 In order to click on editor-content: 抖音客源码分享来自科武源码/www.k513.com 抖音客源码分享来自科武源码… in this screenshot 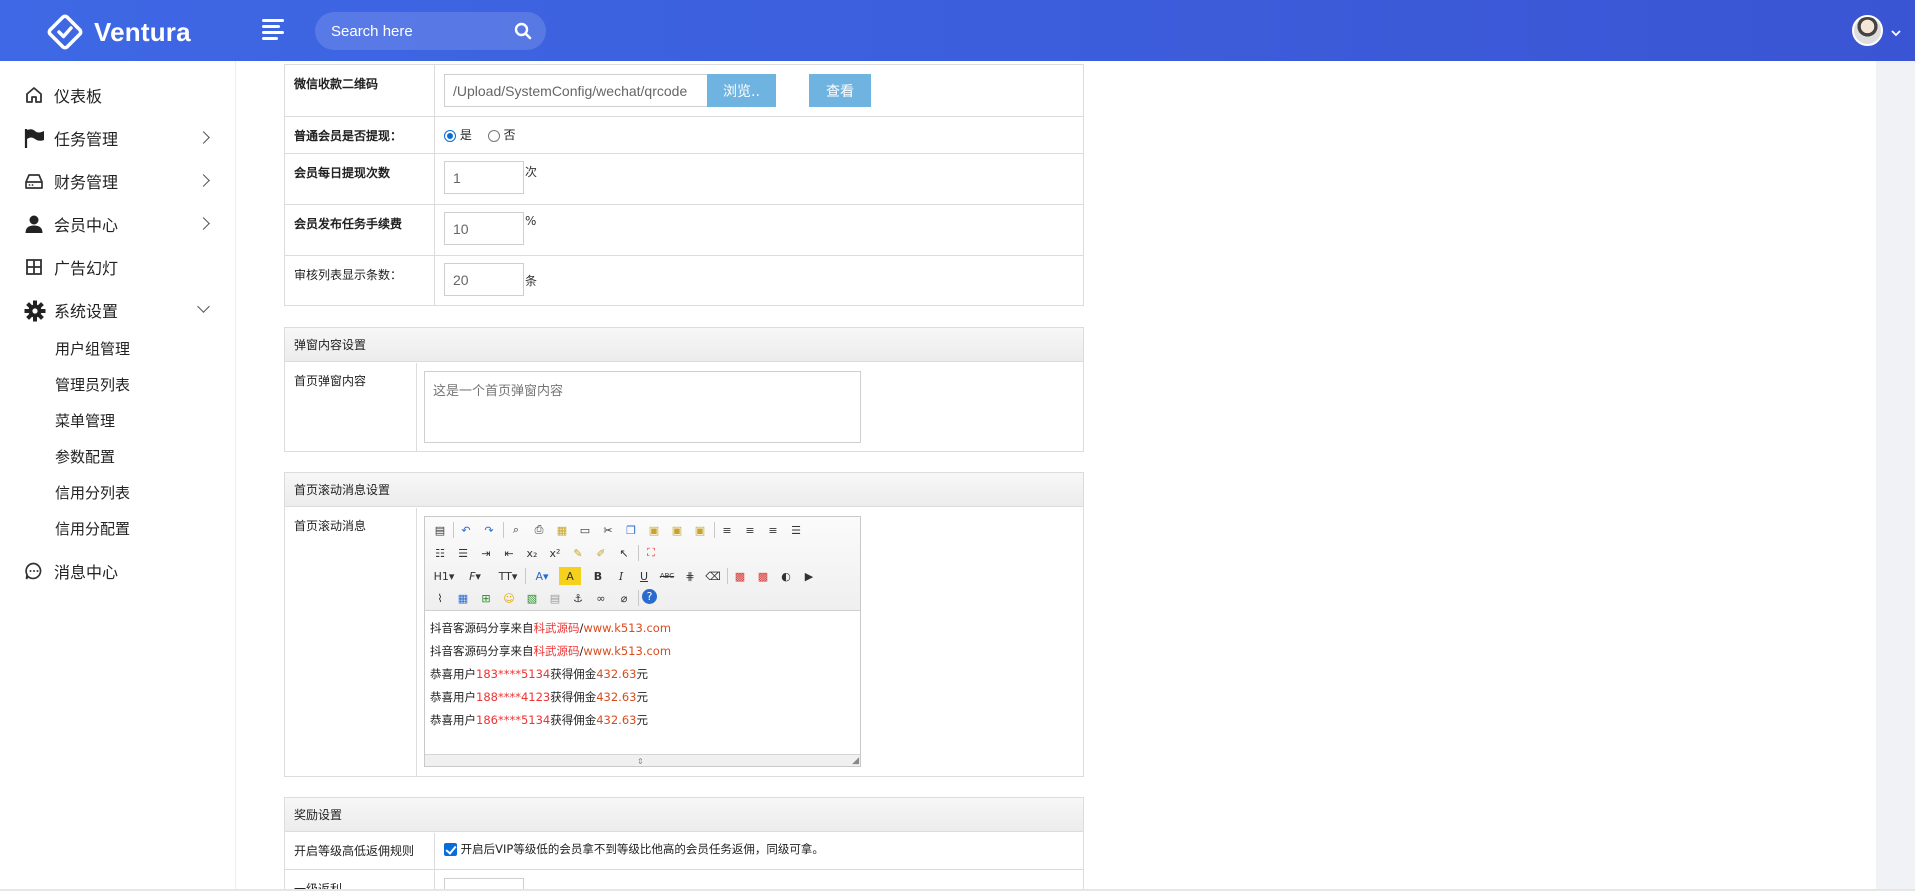, I will do `click(550, 674)`.